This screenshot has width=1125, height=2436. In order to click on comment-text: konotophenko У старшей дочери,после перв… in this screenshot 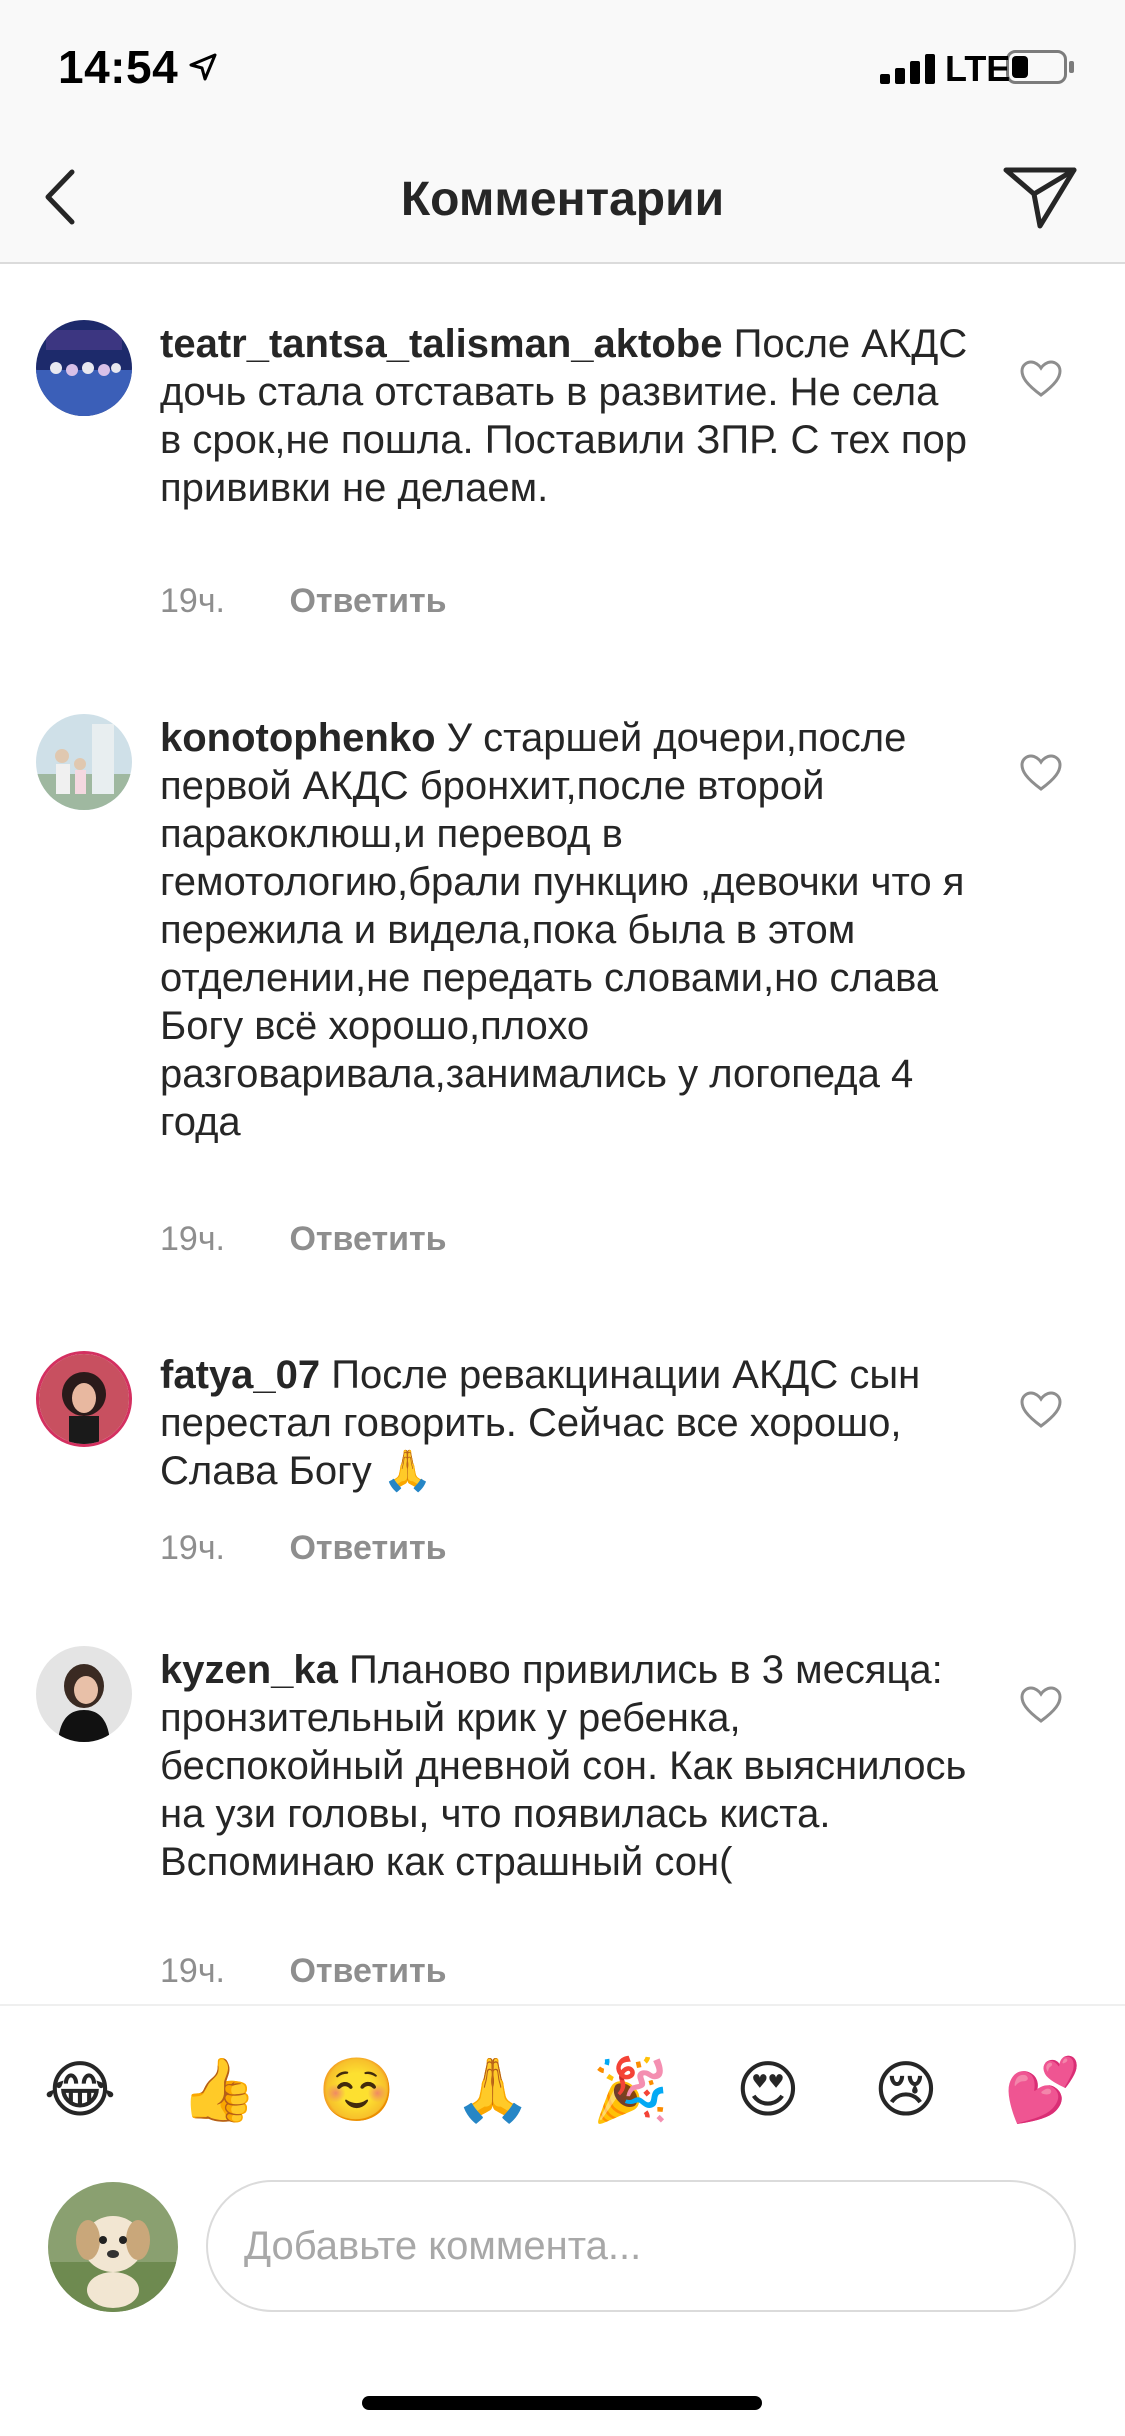, I will do `click(565, 930)`.